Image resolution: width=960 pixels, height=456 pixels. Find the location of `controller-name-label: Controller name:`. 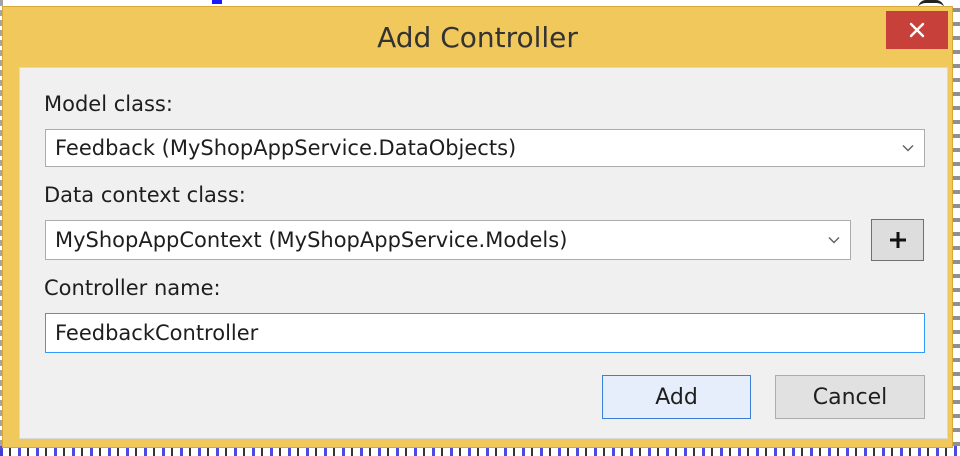

controller-name-label: Controller name: is located at coordinates (132, 288).